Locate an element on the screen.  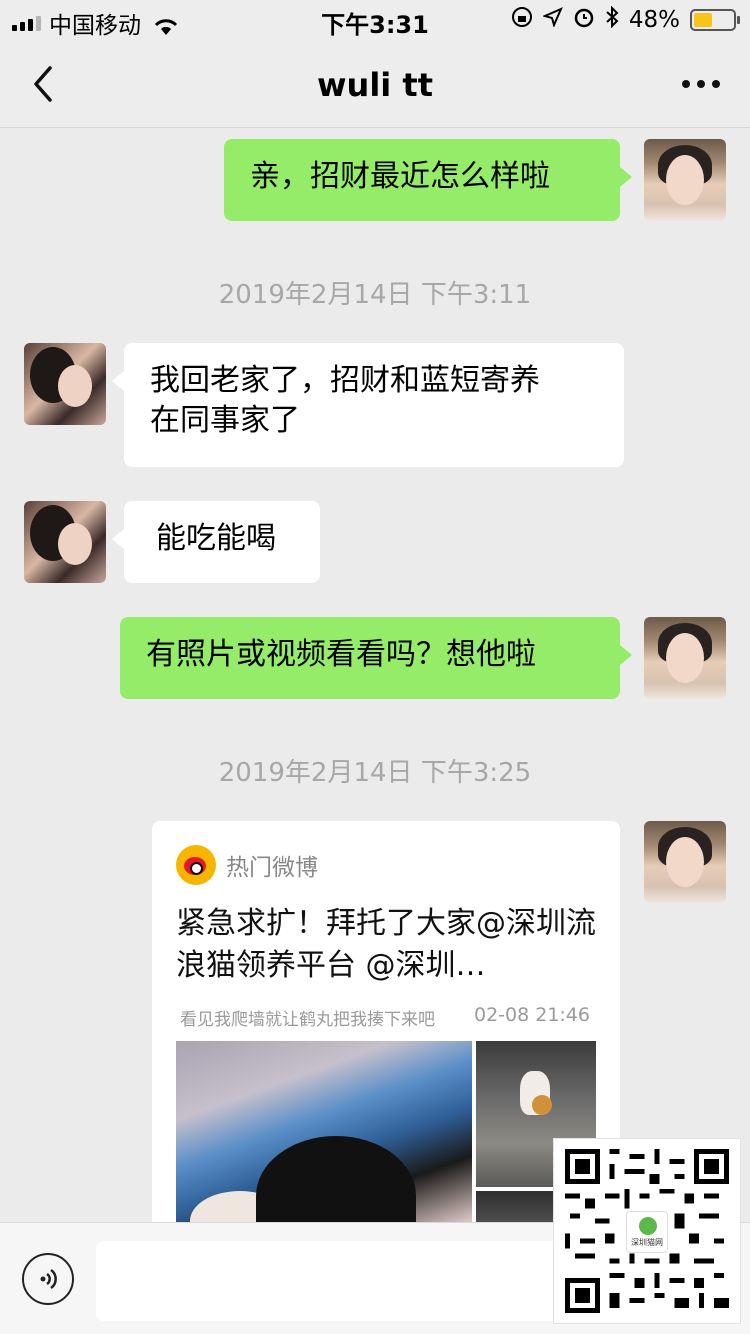
more-dots-icon is located at coordinates (701, 84).